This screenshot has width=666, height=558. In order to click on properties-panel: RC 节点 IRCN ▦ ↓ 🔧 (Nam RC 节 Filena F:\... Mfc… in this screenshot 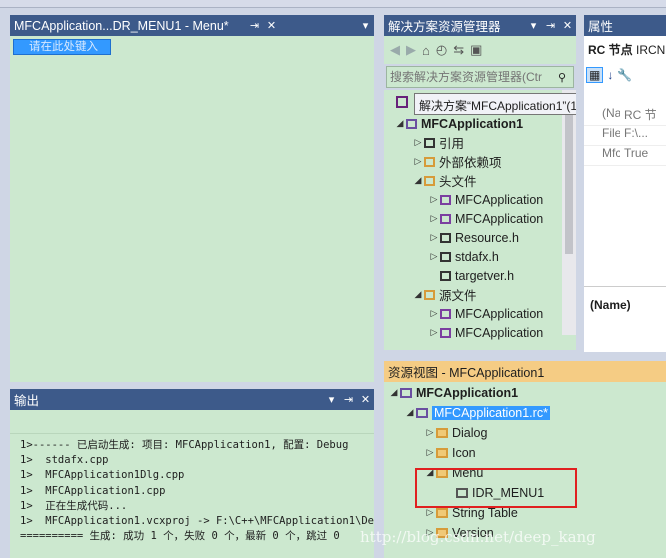, I will do `click(625, 194)`.